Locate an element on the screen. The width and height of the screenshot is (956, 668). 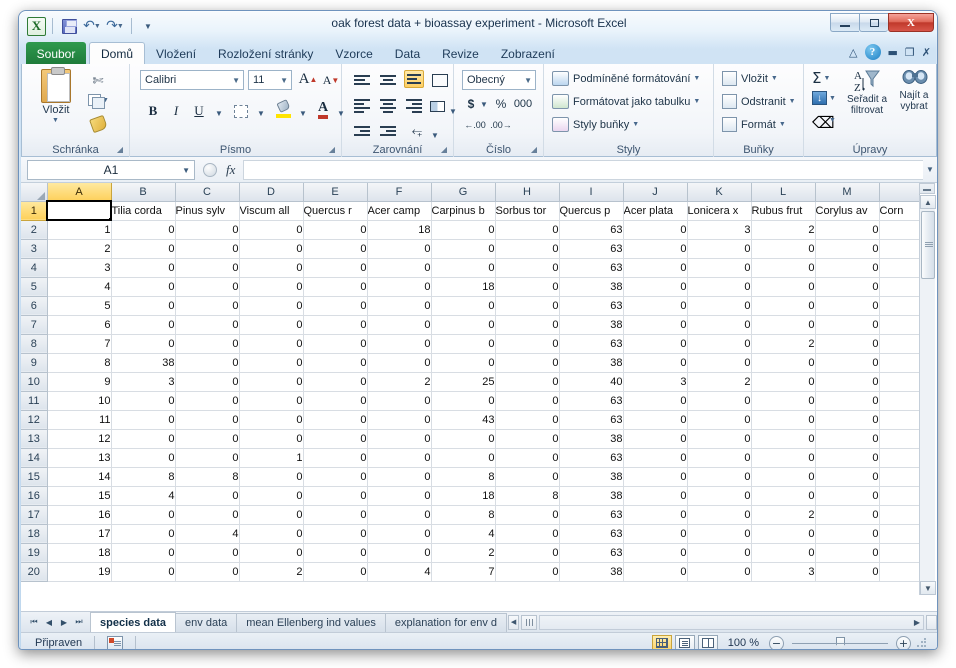
cell-e15: 0 is located at coordinates (335, 477).